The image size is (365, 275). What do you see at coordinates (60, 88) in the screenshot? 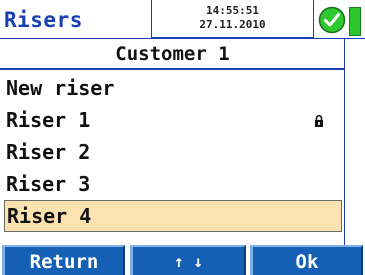
I see `list-item-label: New riser` at bounding box center [60, 88].